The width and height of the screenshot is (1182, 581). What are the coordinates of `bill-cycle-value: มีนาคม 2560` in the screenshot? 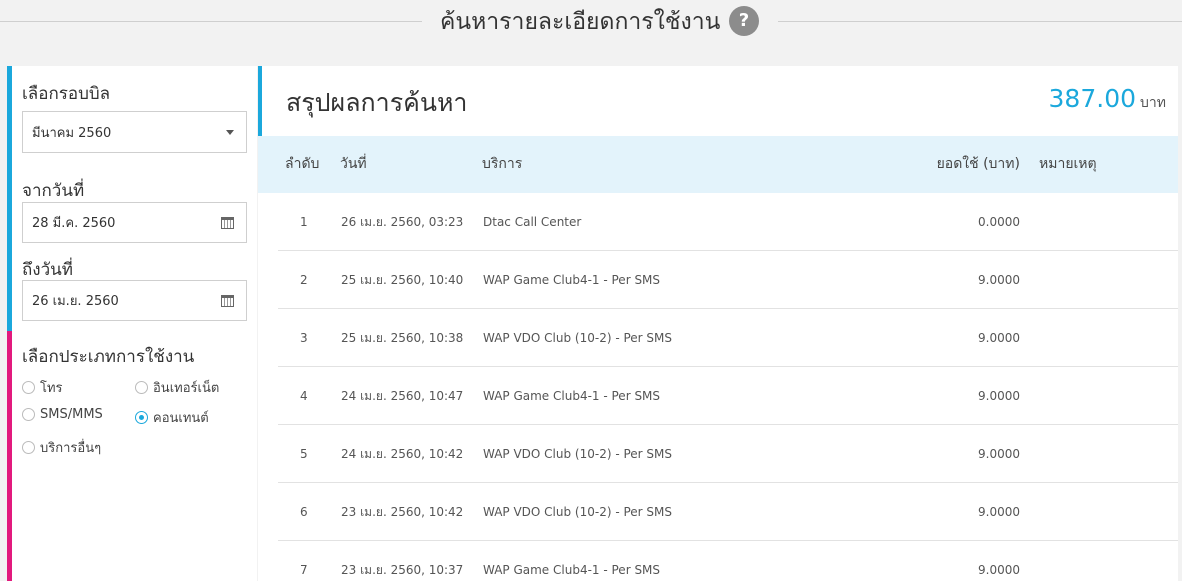 It's located at (72, 133).